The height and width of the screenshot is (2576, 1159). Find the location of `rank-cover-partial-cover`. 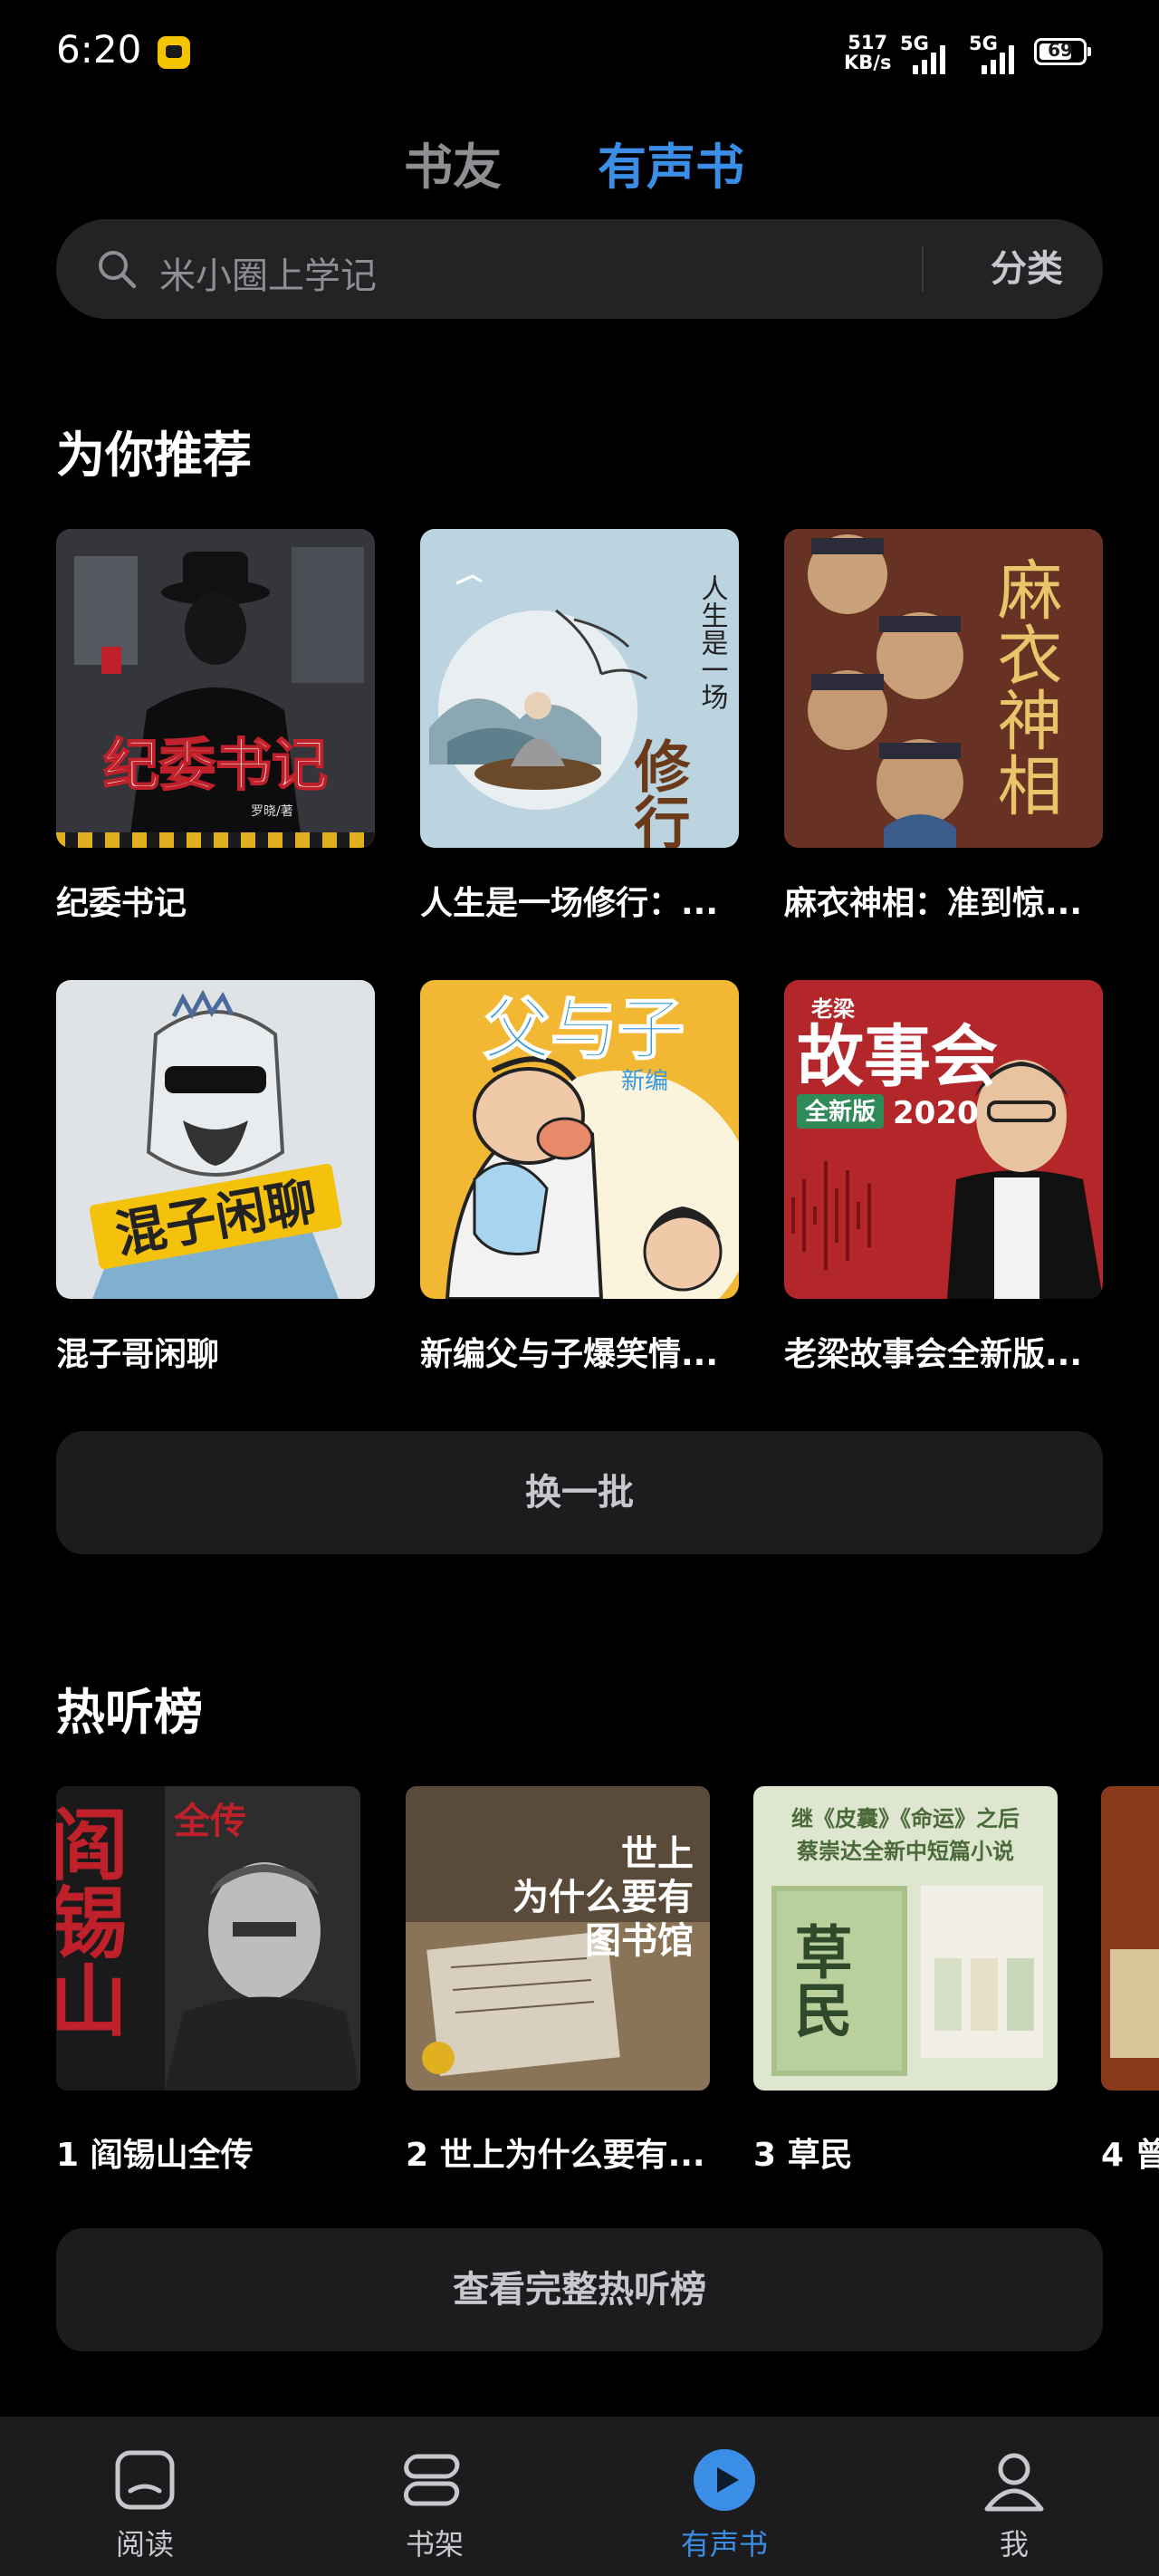

rank-cover-partial-cover is located at coordinates (1130, 1938).